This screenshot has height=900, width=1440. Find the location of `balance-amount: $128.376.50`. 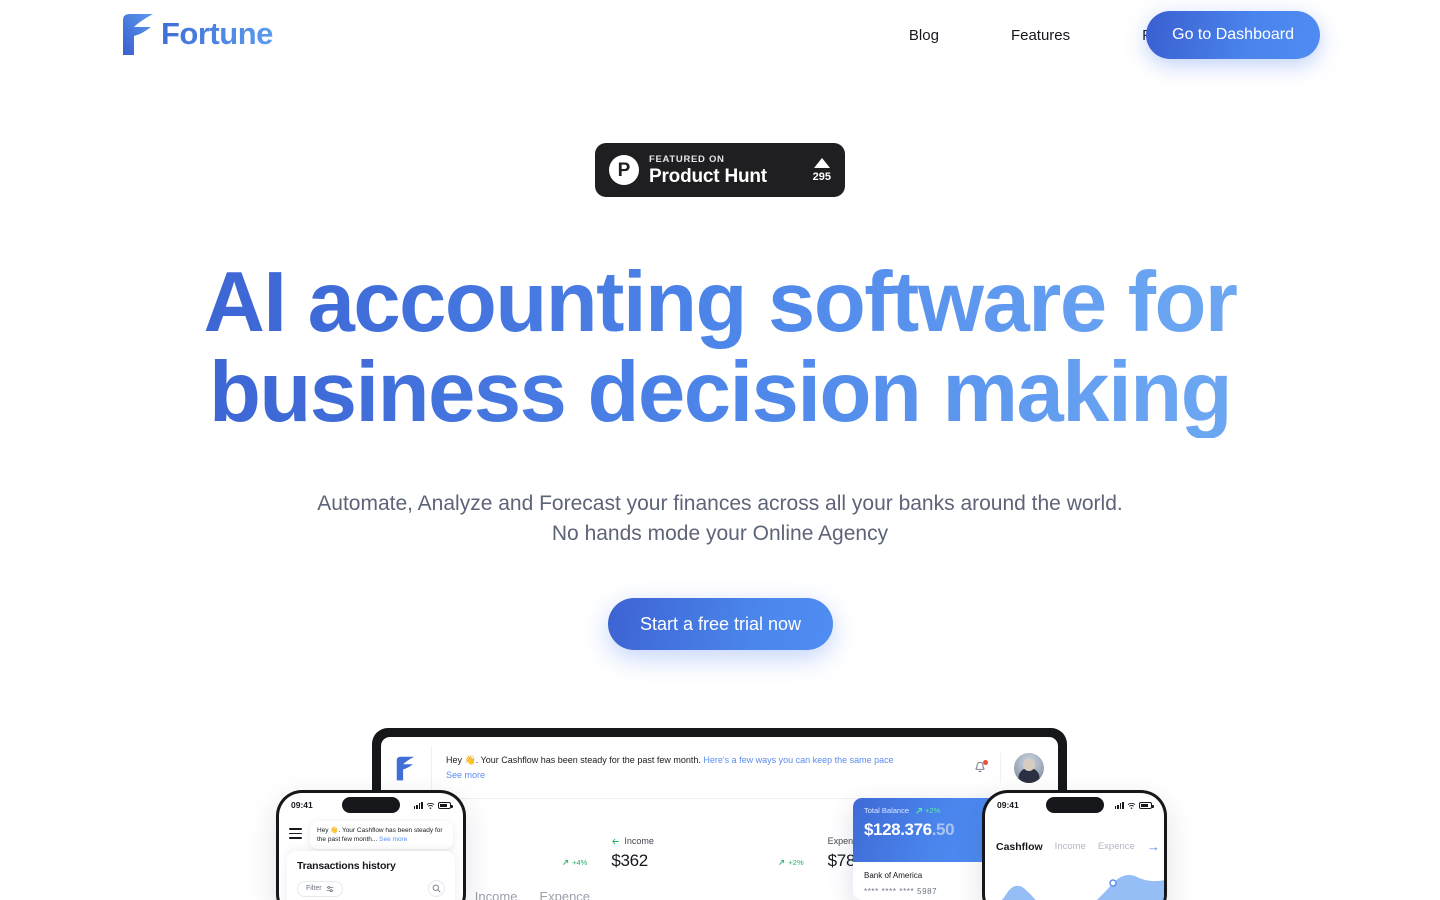

balance-amount: $128.376.50 is located at coordinates (928, 830).